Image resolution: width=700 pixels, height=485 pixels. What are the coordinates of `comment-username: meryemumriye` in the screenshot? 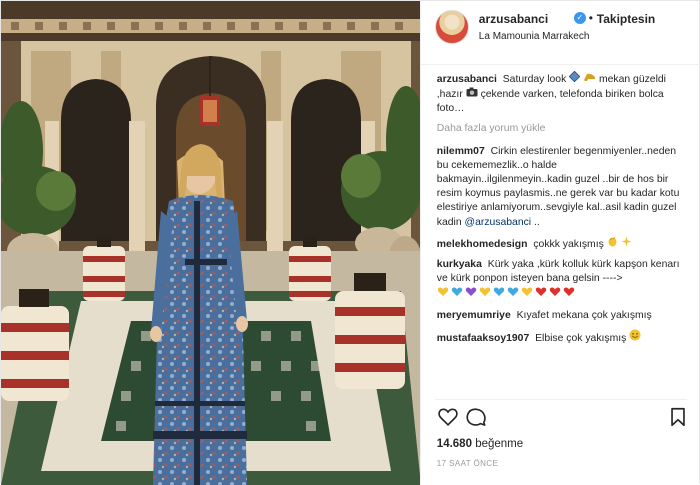 It's located at (474, 315).